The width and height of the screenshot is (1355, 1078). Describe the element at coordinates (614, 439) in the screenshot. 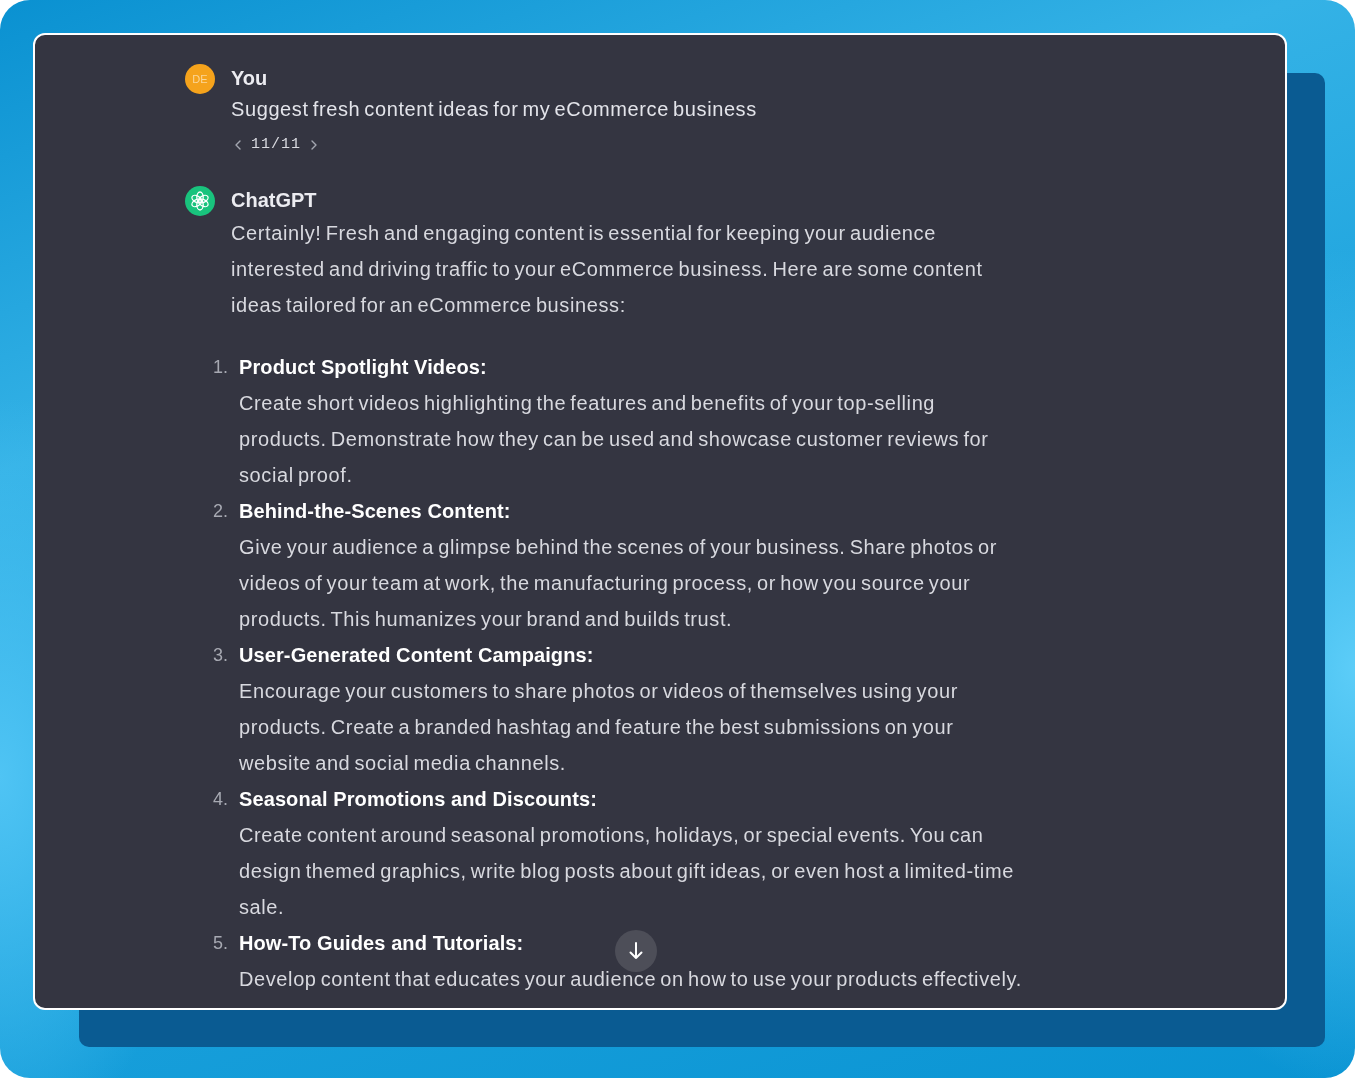

I see `idea-description: Create short videos highlighting the features and benefits of your top-selling products. Demonstrate how they can be used and showcase customer reviews for social proof.` at that location.